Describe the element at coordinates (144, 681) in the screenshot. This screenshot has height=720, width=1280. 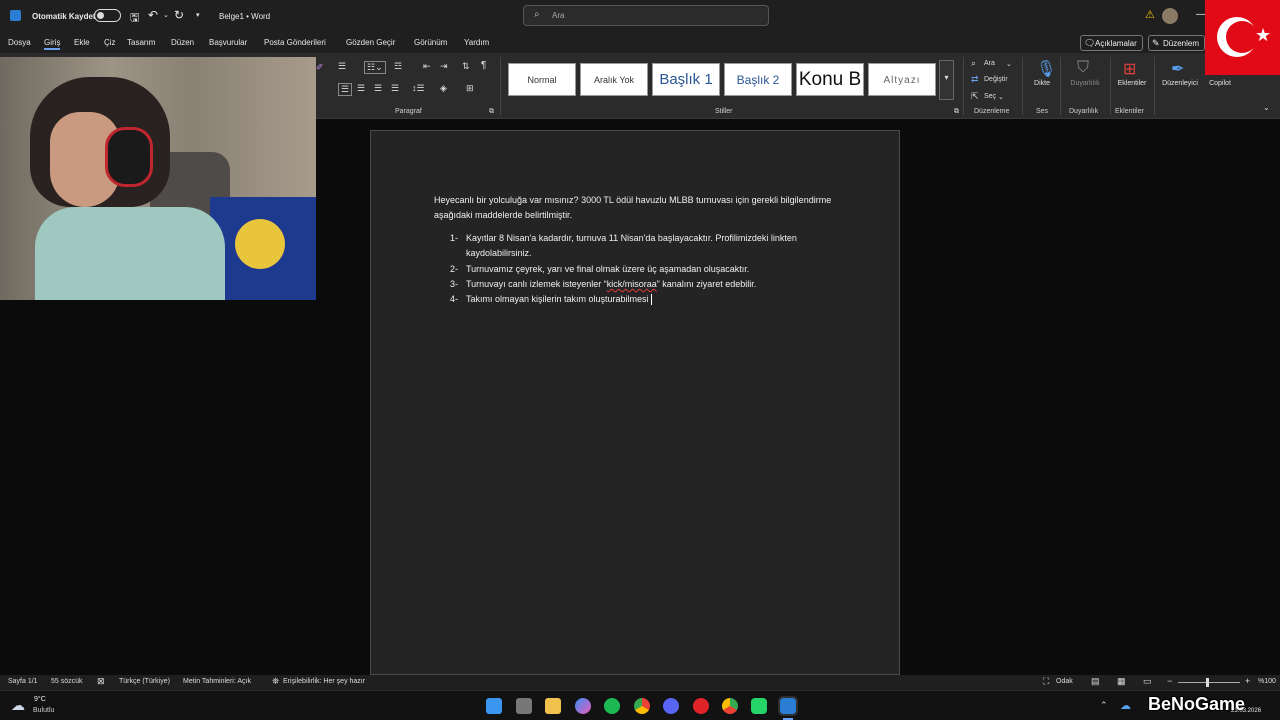
I see `language-indicator: Türkçe (Türkiye)` at that location.